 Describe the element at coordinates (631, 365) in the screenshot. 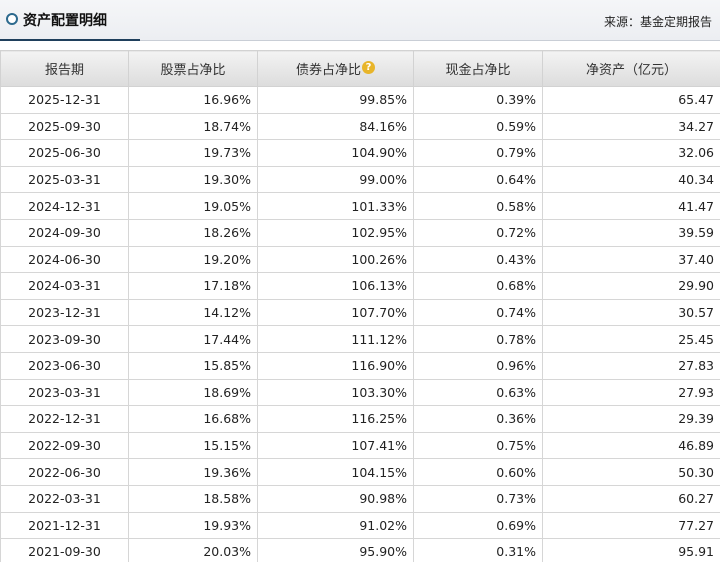

I see `cell-net-assets: 27.83` at that location.